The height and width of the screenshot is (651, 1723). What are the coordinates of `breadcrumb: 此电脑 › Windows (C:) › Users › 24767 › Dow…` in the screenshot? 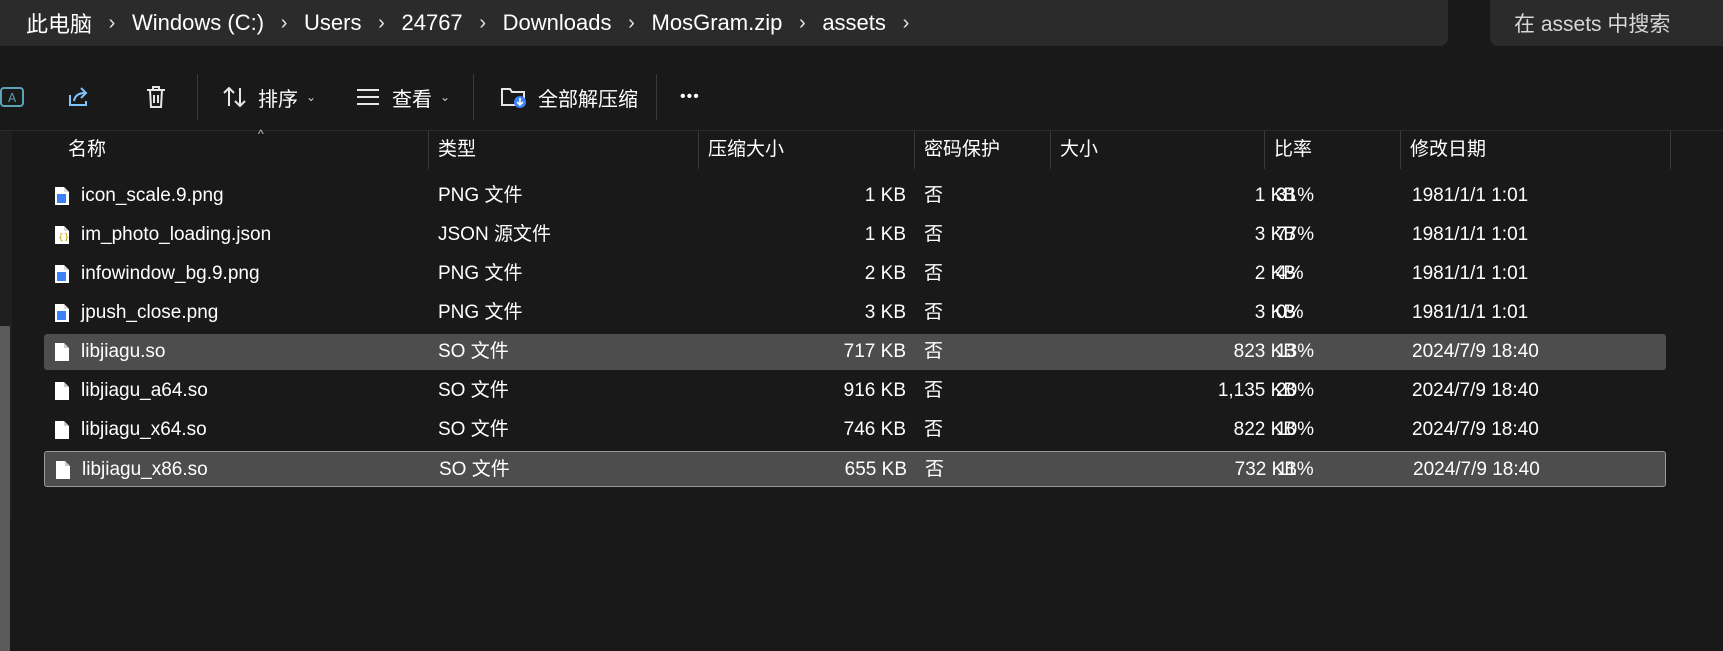 It's located at (463, 23).